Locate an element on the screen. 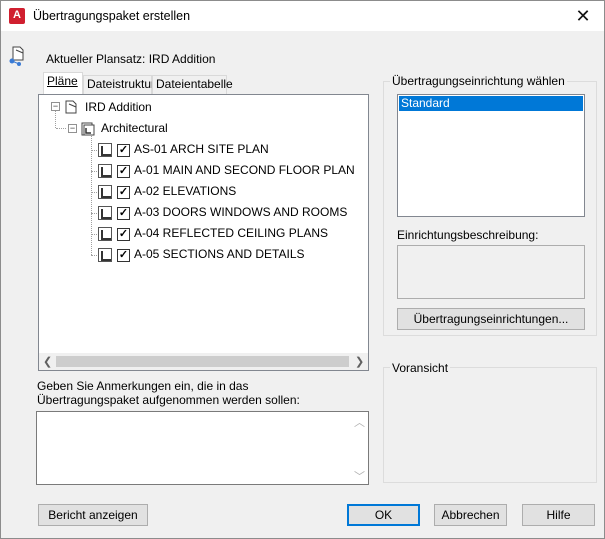 The height and width of the screenshot is (539, 605). tab-dateistruktur: Dateistruktur is located at coordinates (119, 84).